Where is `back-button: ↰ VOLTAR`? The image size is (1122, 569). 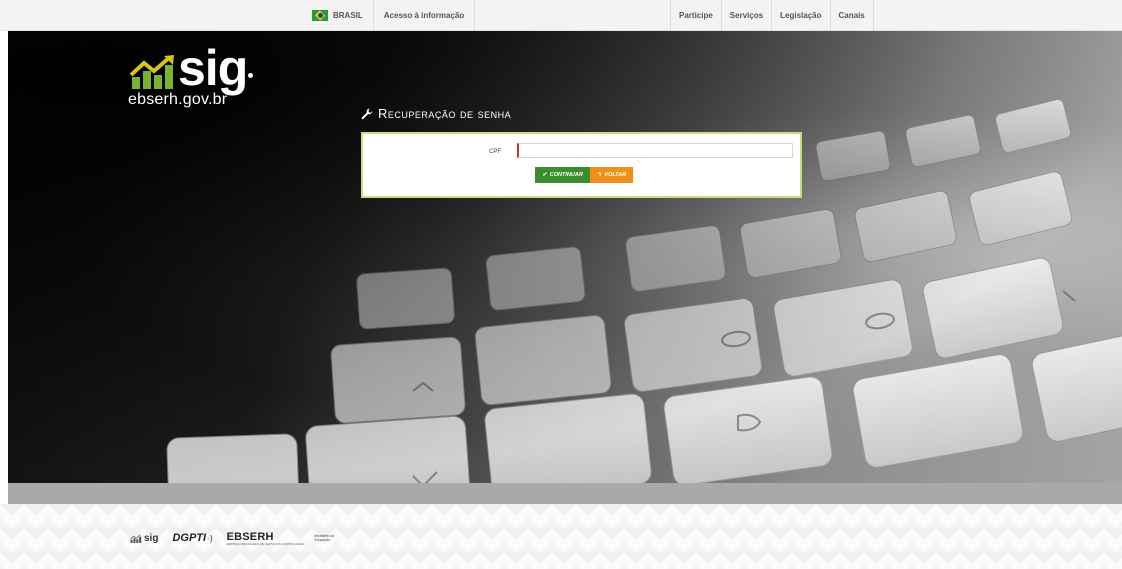
back-button: ↰ VOLTAR is located at coordinates (611, 175).